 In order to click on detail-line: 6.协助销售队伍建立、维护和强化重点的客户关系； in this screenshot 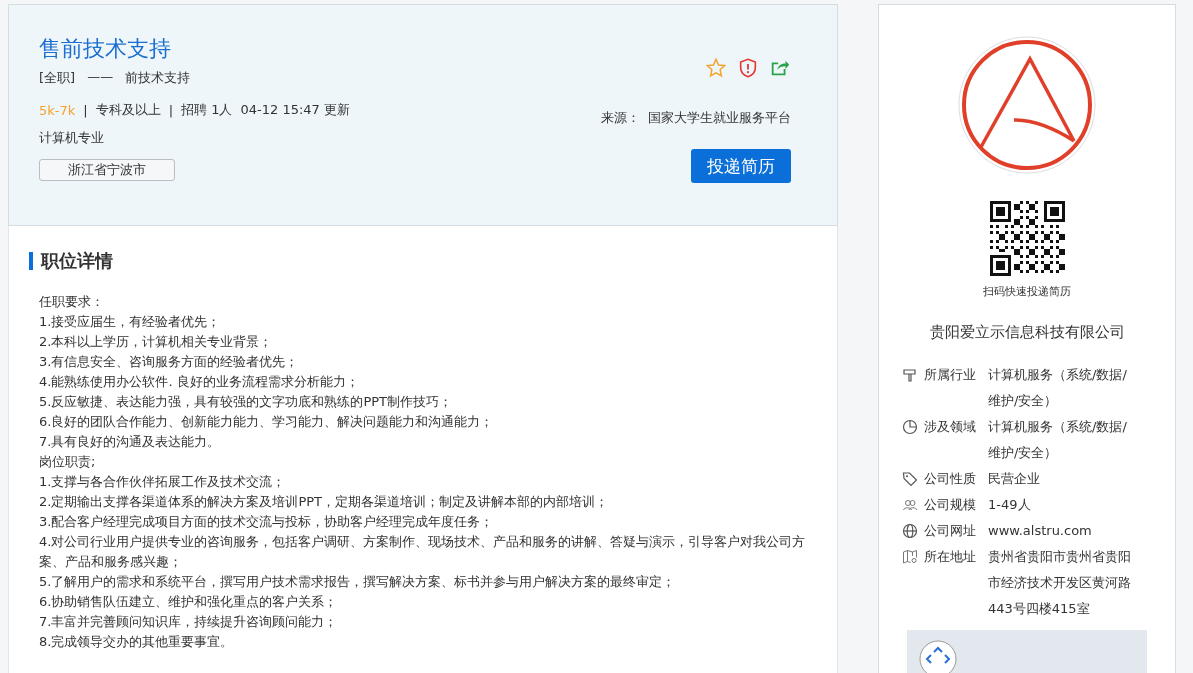, I will do `click(189, 602)`.